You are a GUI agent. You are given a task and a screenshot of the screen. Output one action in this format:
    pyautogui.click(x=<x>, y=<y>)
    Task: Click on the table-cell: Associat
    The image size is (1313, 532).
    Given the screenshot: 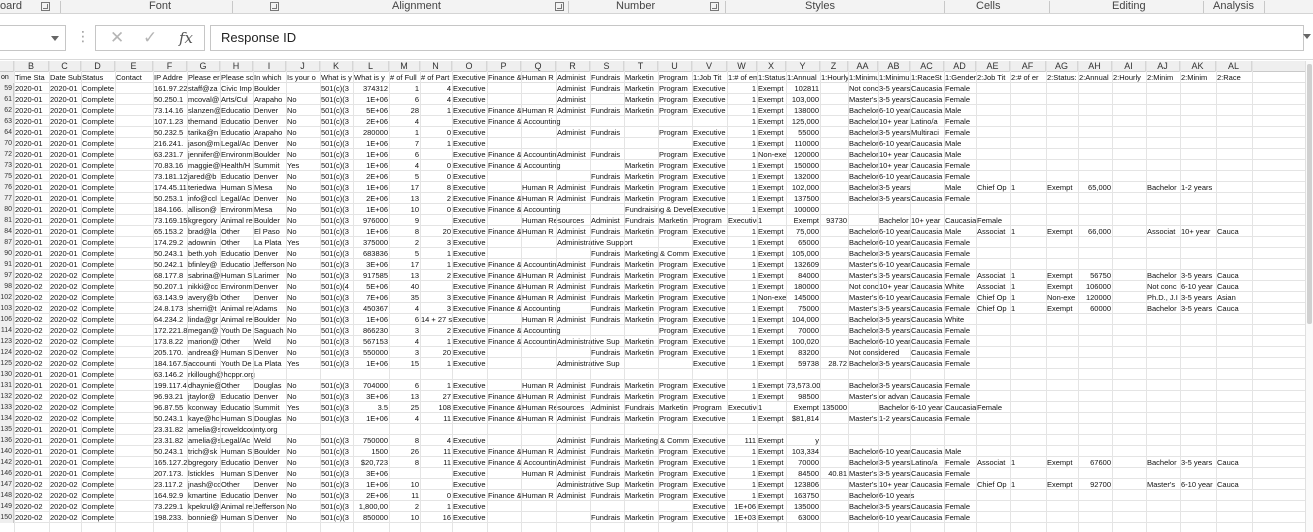 What is the action you would take?
    pyautogui.click(x=993, y=231)
    